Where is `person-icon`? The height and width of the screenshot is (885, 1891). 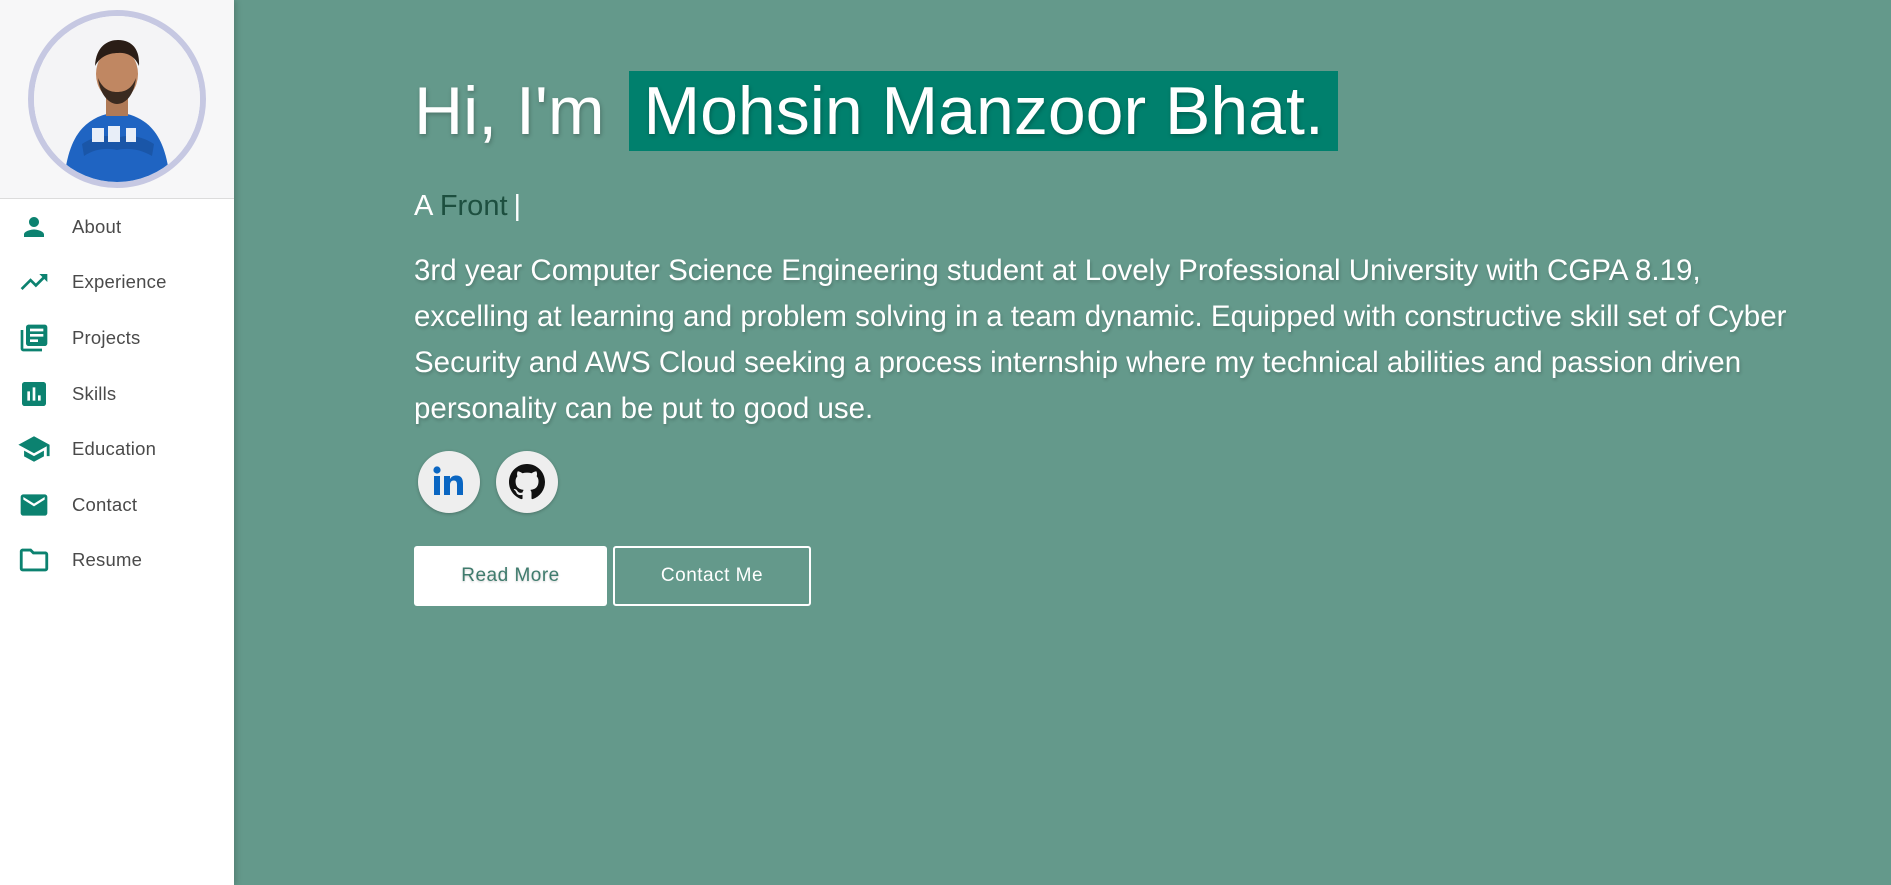
person-icon is located at coordinates (34, 227).